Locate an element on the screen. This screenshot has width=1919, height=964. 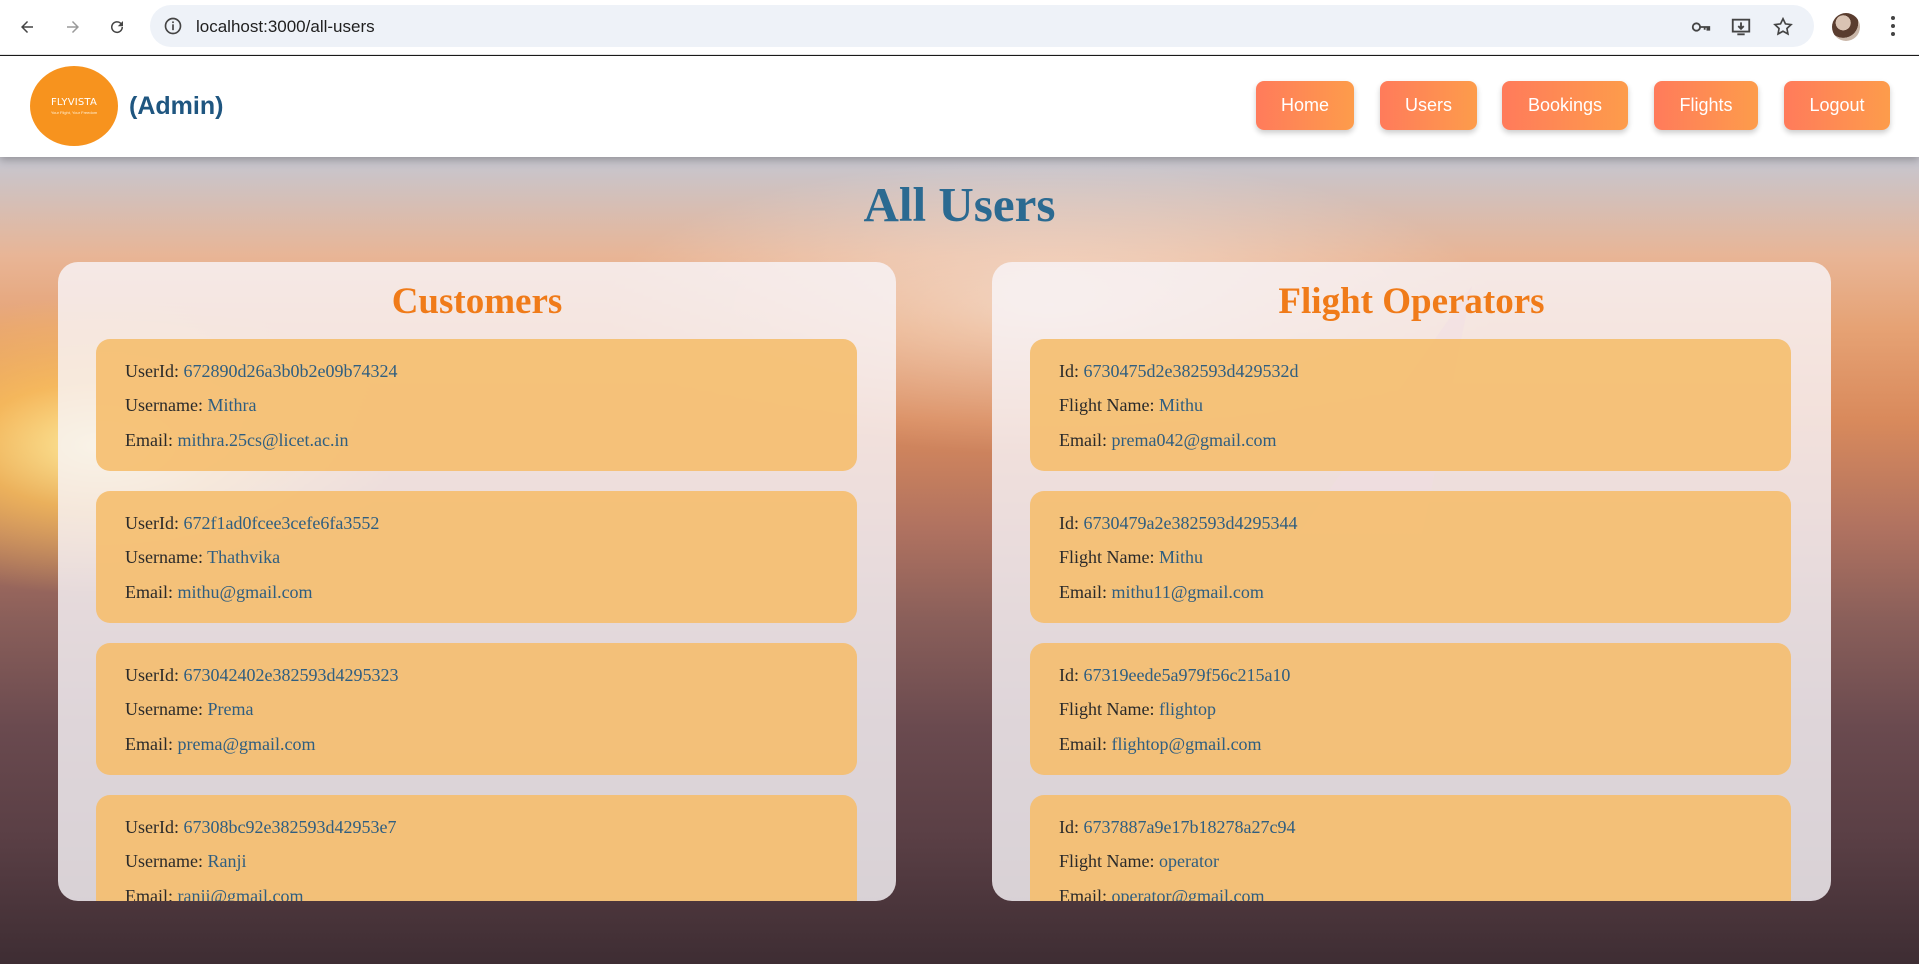
customer-id-line: UserId: 673042402e382593d4295323 is located at coordinates (262, 675).